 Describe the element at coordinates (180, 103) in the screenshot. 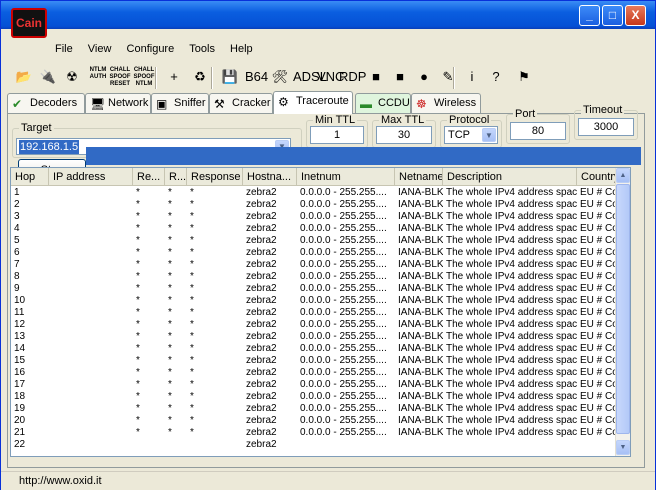

I see `tab-sniffer: ▣ Sniffer` at that location.